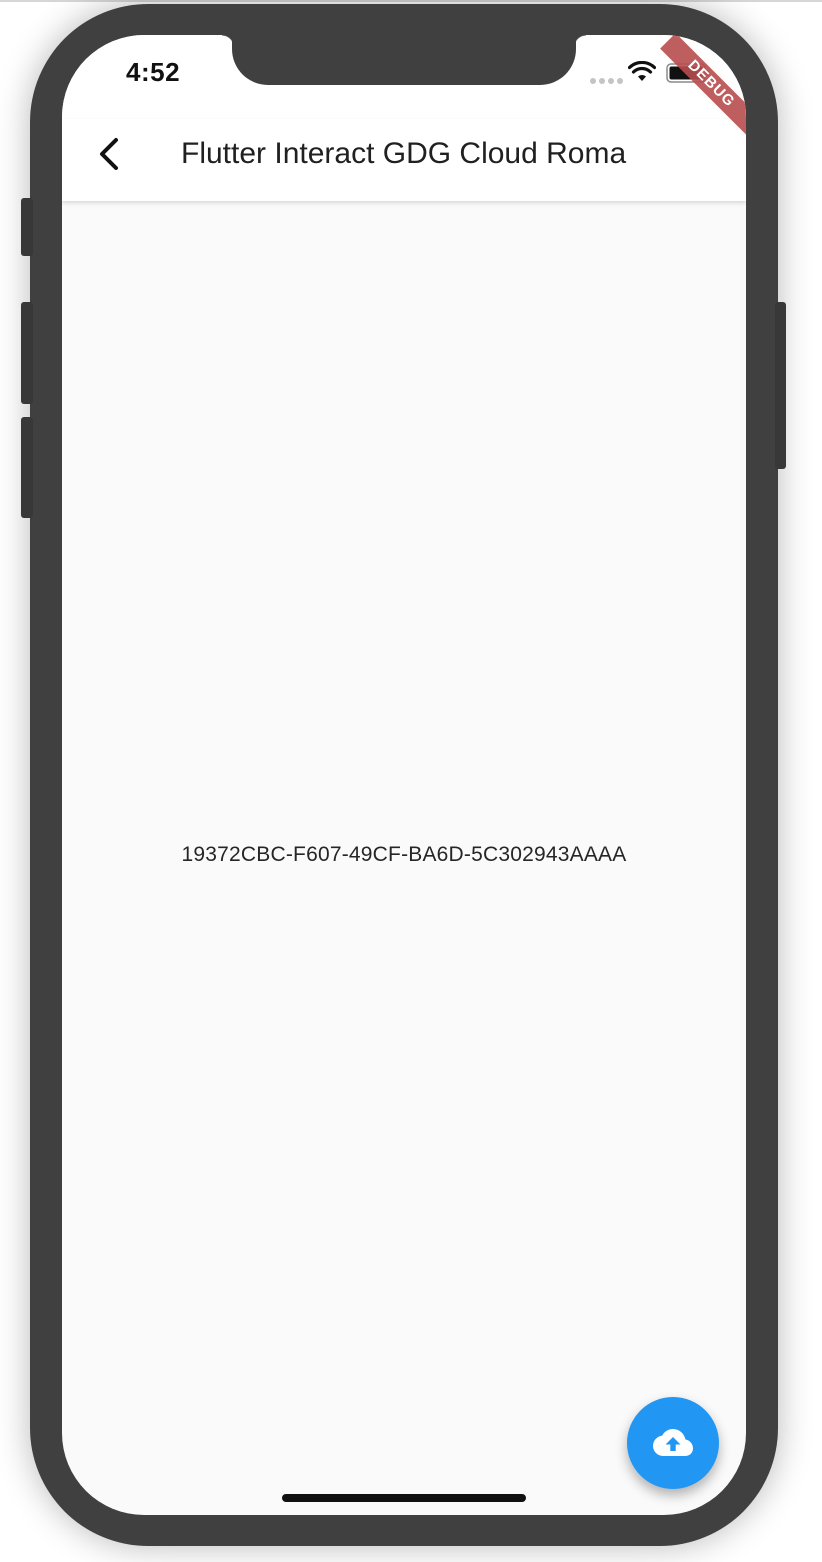 Image resolution: width=822 pixels, height=1562 pixels. I want to click on chevron-left-icon, so click(109, 154).